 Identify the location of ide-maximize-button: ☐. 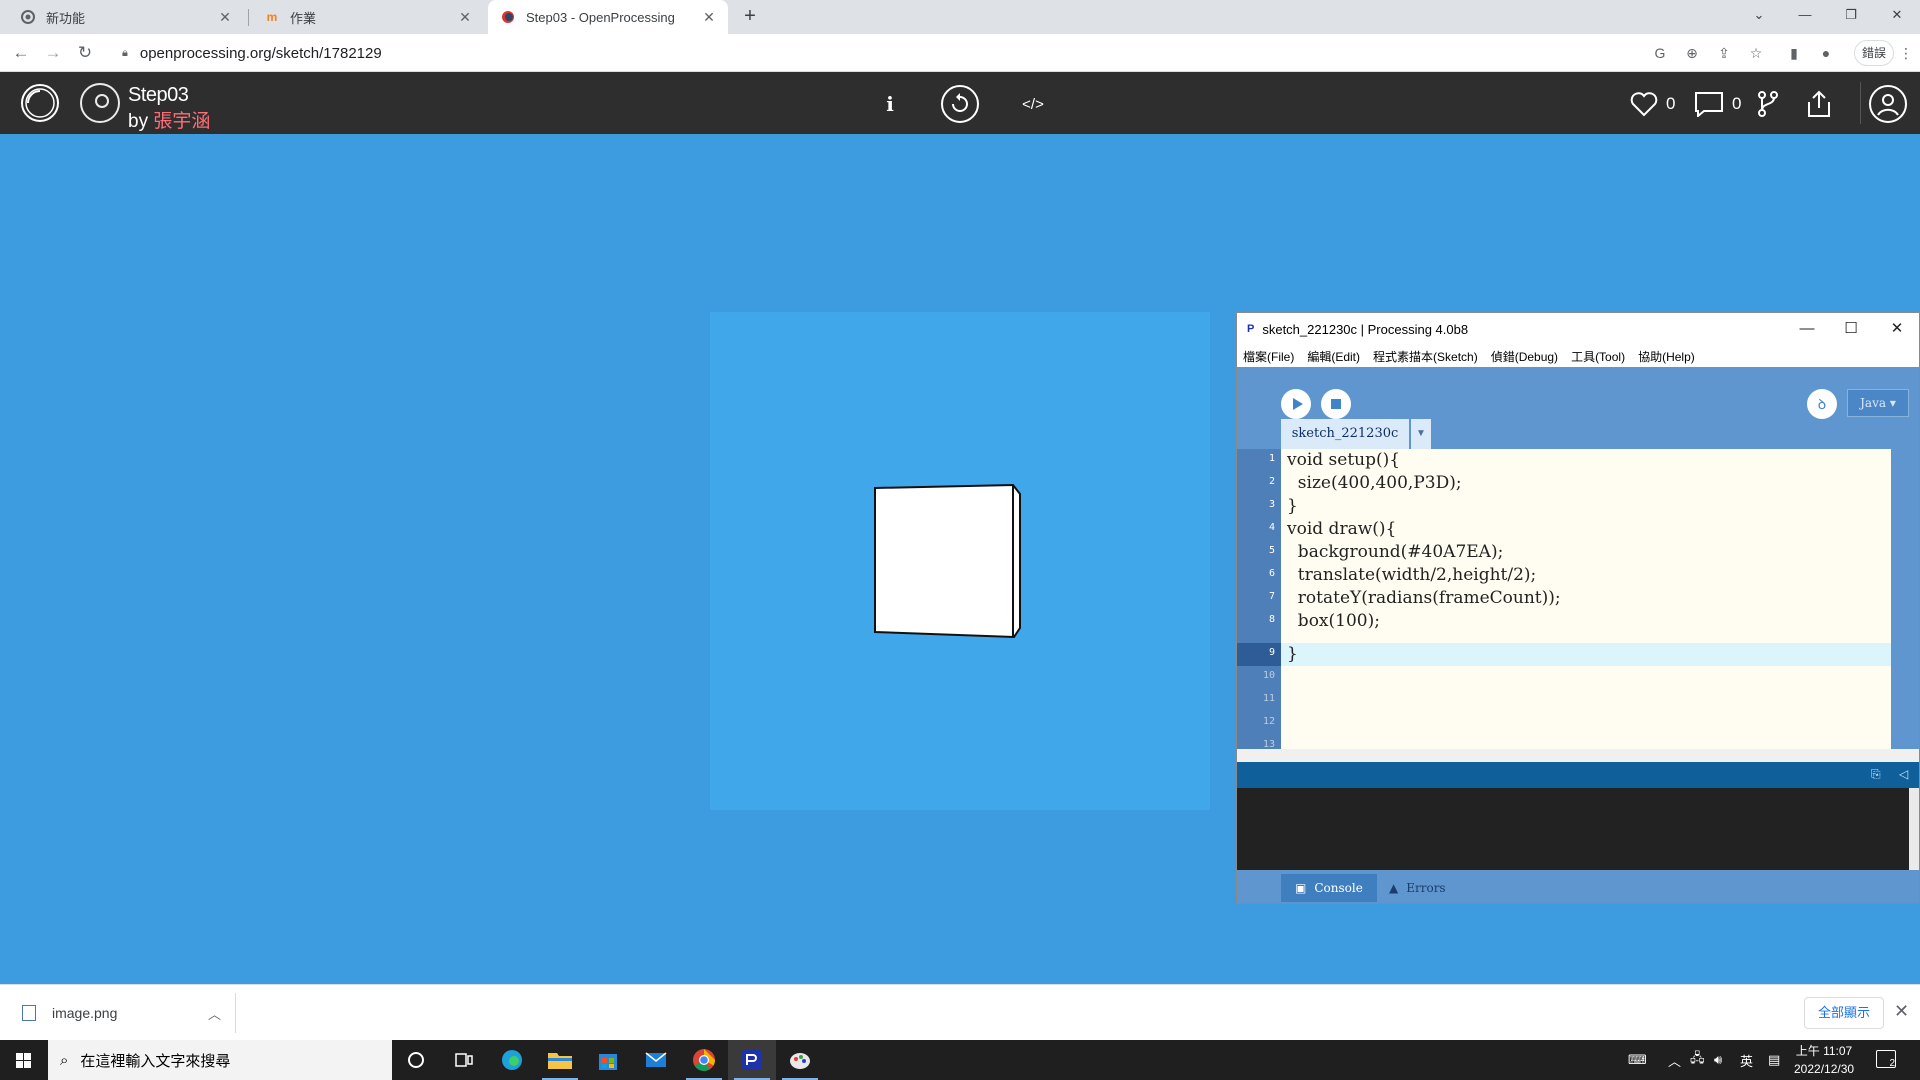
(1851, 329).